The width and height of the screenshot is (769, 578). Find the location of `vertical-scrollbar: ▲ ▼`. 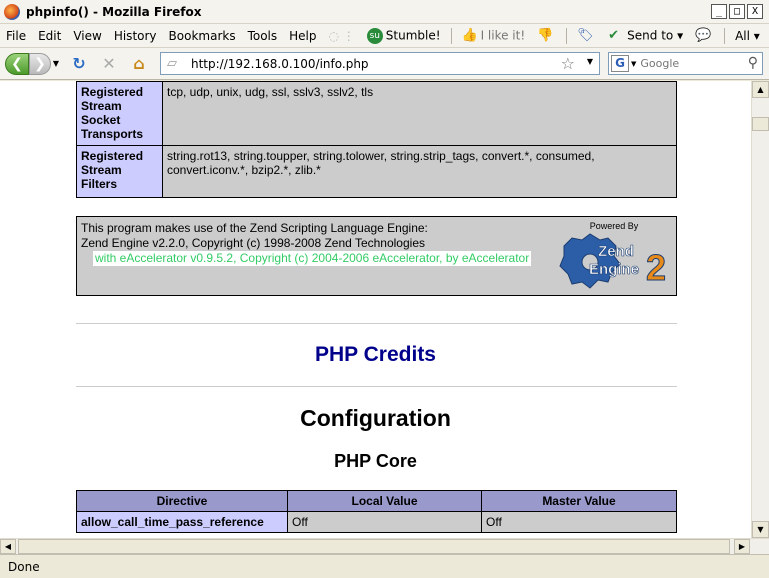

vertical-scrollbar: ▲ ▼ is located at coordinates (760, 309).